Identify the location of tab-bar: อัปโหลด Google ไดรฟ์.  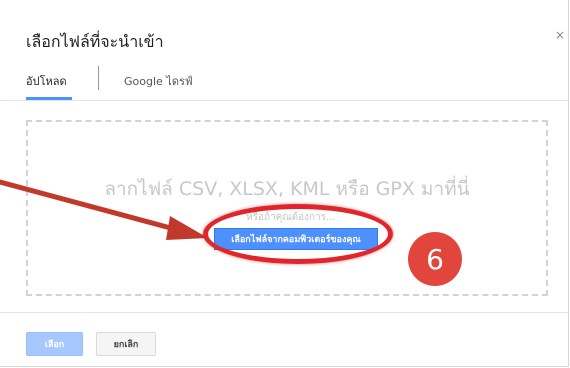
(284, 82).